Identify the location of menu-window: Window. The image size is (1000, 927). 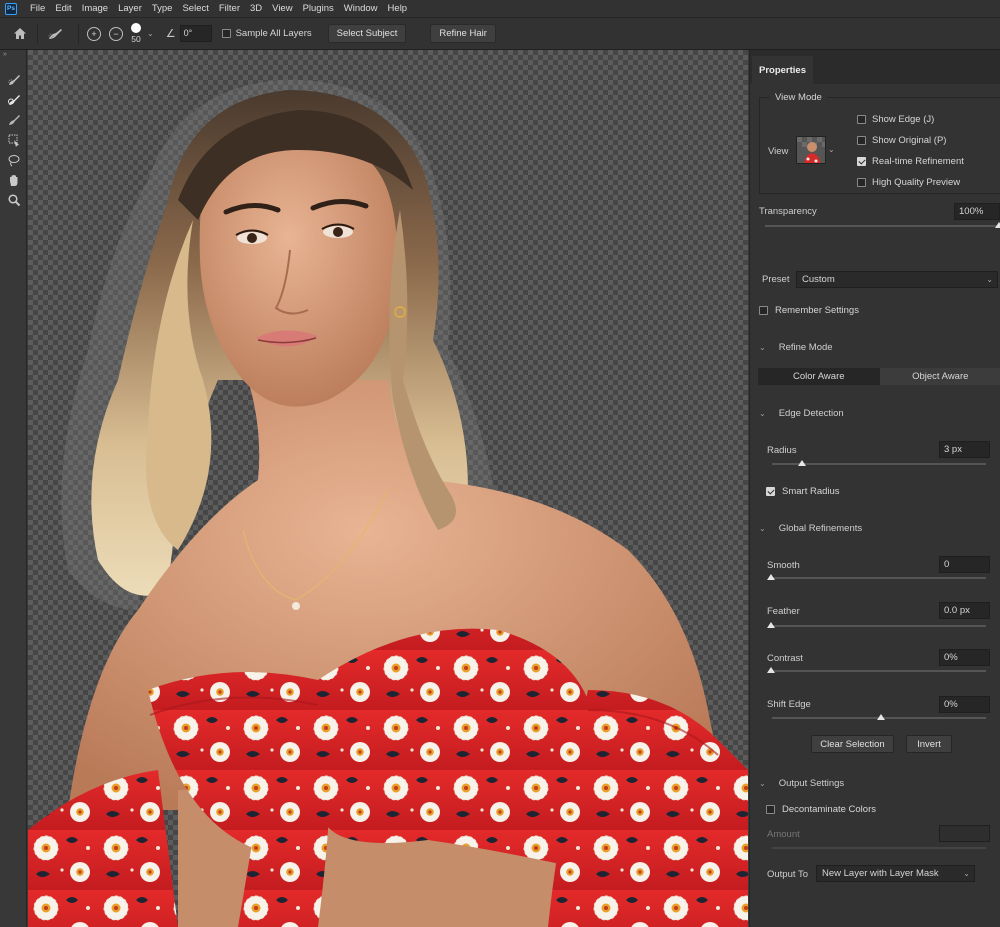
(361, 8).